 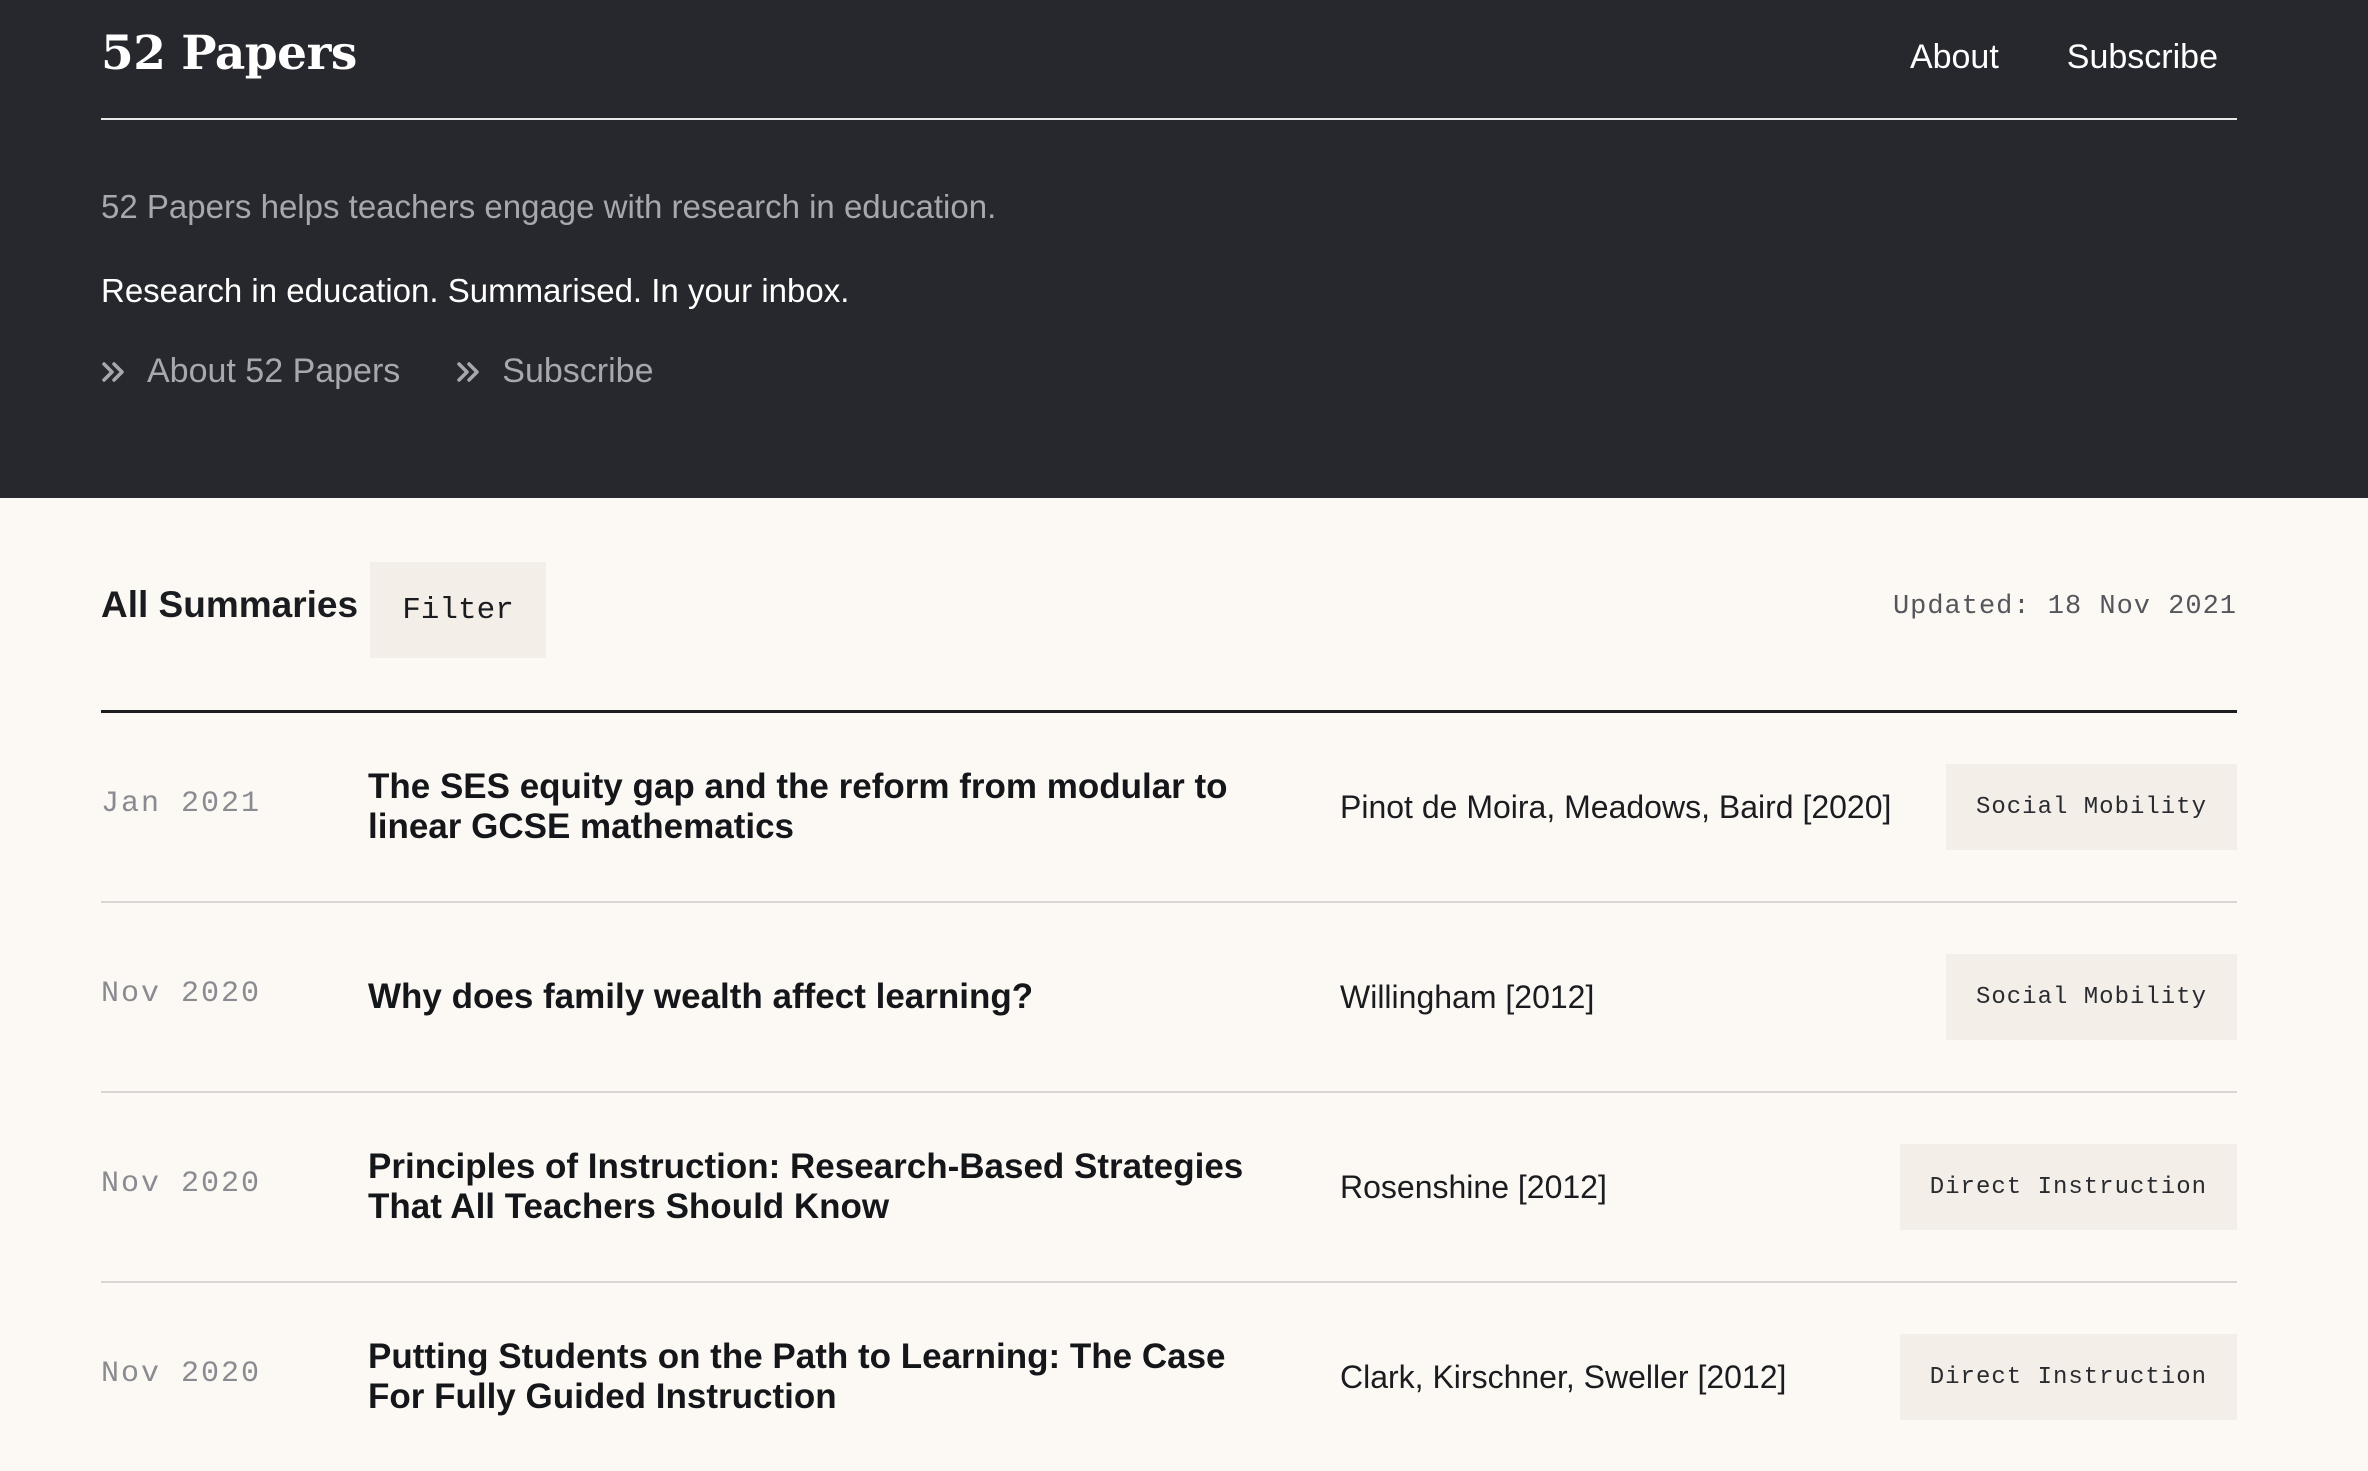 I want to click on nav-subscribe-link: Subscribe, so click(x=2142, y=57).